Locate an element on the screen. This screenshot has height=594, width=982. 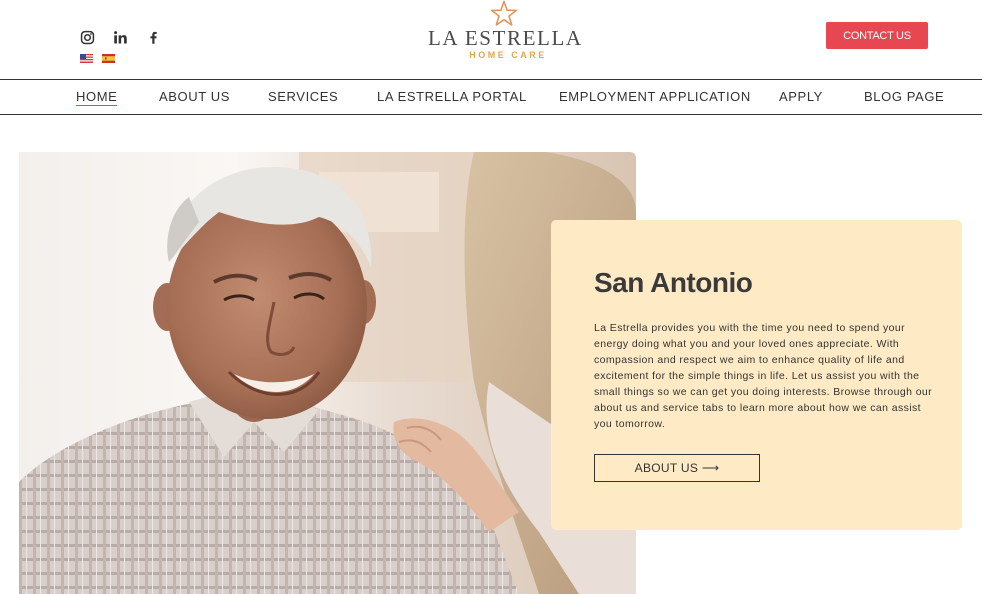
social-links is located at coordinates (120, 37).